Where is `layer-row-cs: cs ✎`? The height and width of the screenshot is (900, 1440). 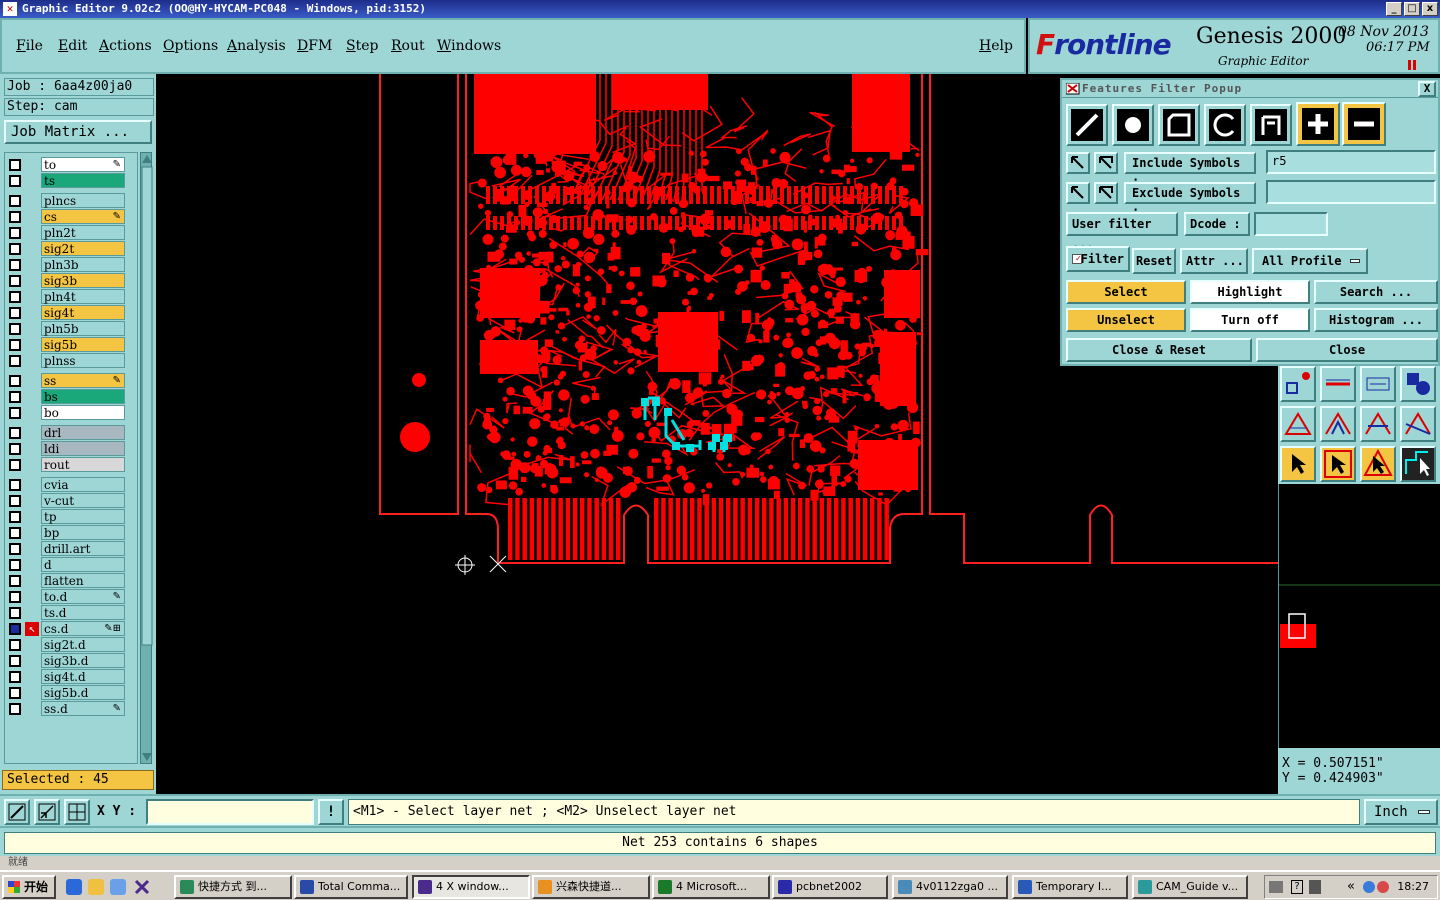
layer-row-cs: cs ✎ is located at coordinates (71, 217).